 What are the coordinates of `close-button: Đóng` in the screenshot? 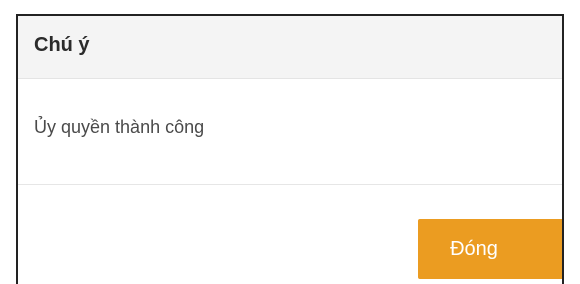 It's located at (490, 249).